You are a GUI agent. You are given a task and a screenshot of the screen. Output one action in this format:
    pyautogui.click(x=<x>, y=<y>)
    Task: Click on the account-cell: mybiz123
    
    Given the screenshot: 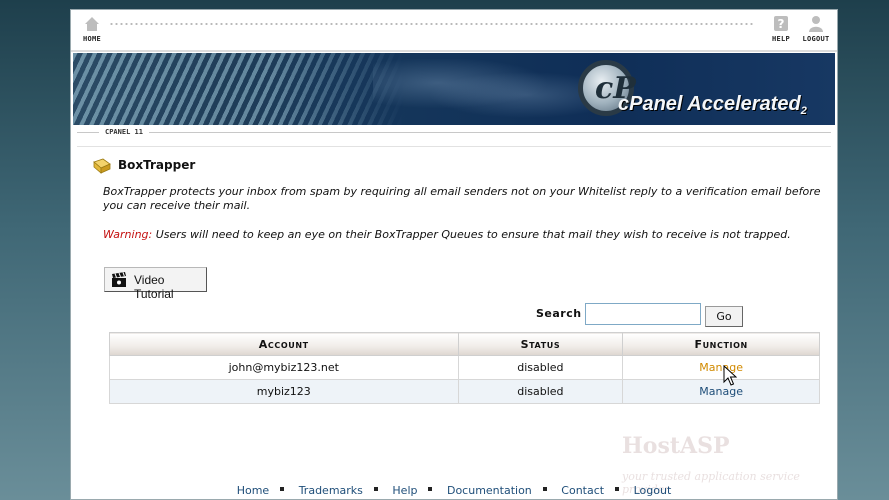 What is the action you would take?
    pyautogui.click(x=284, y=391)
    